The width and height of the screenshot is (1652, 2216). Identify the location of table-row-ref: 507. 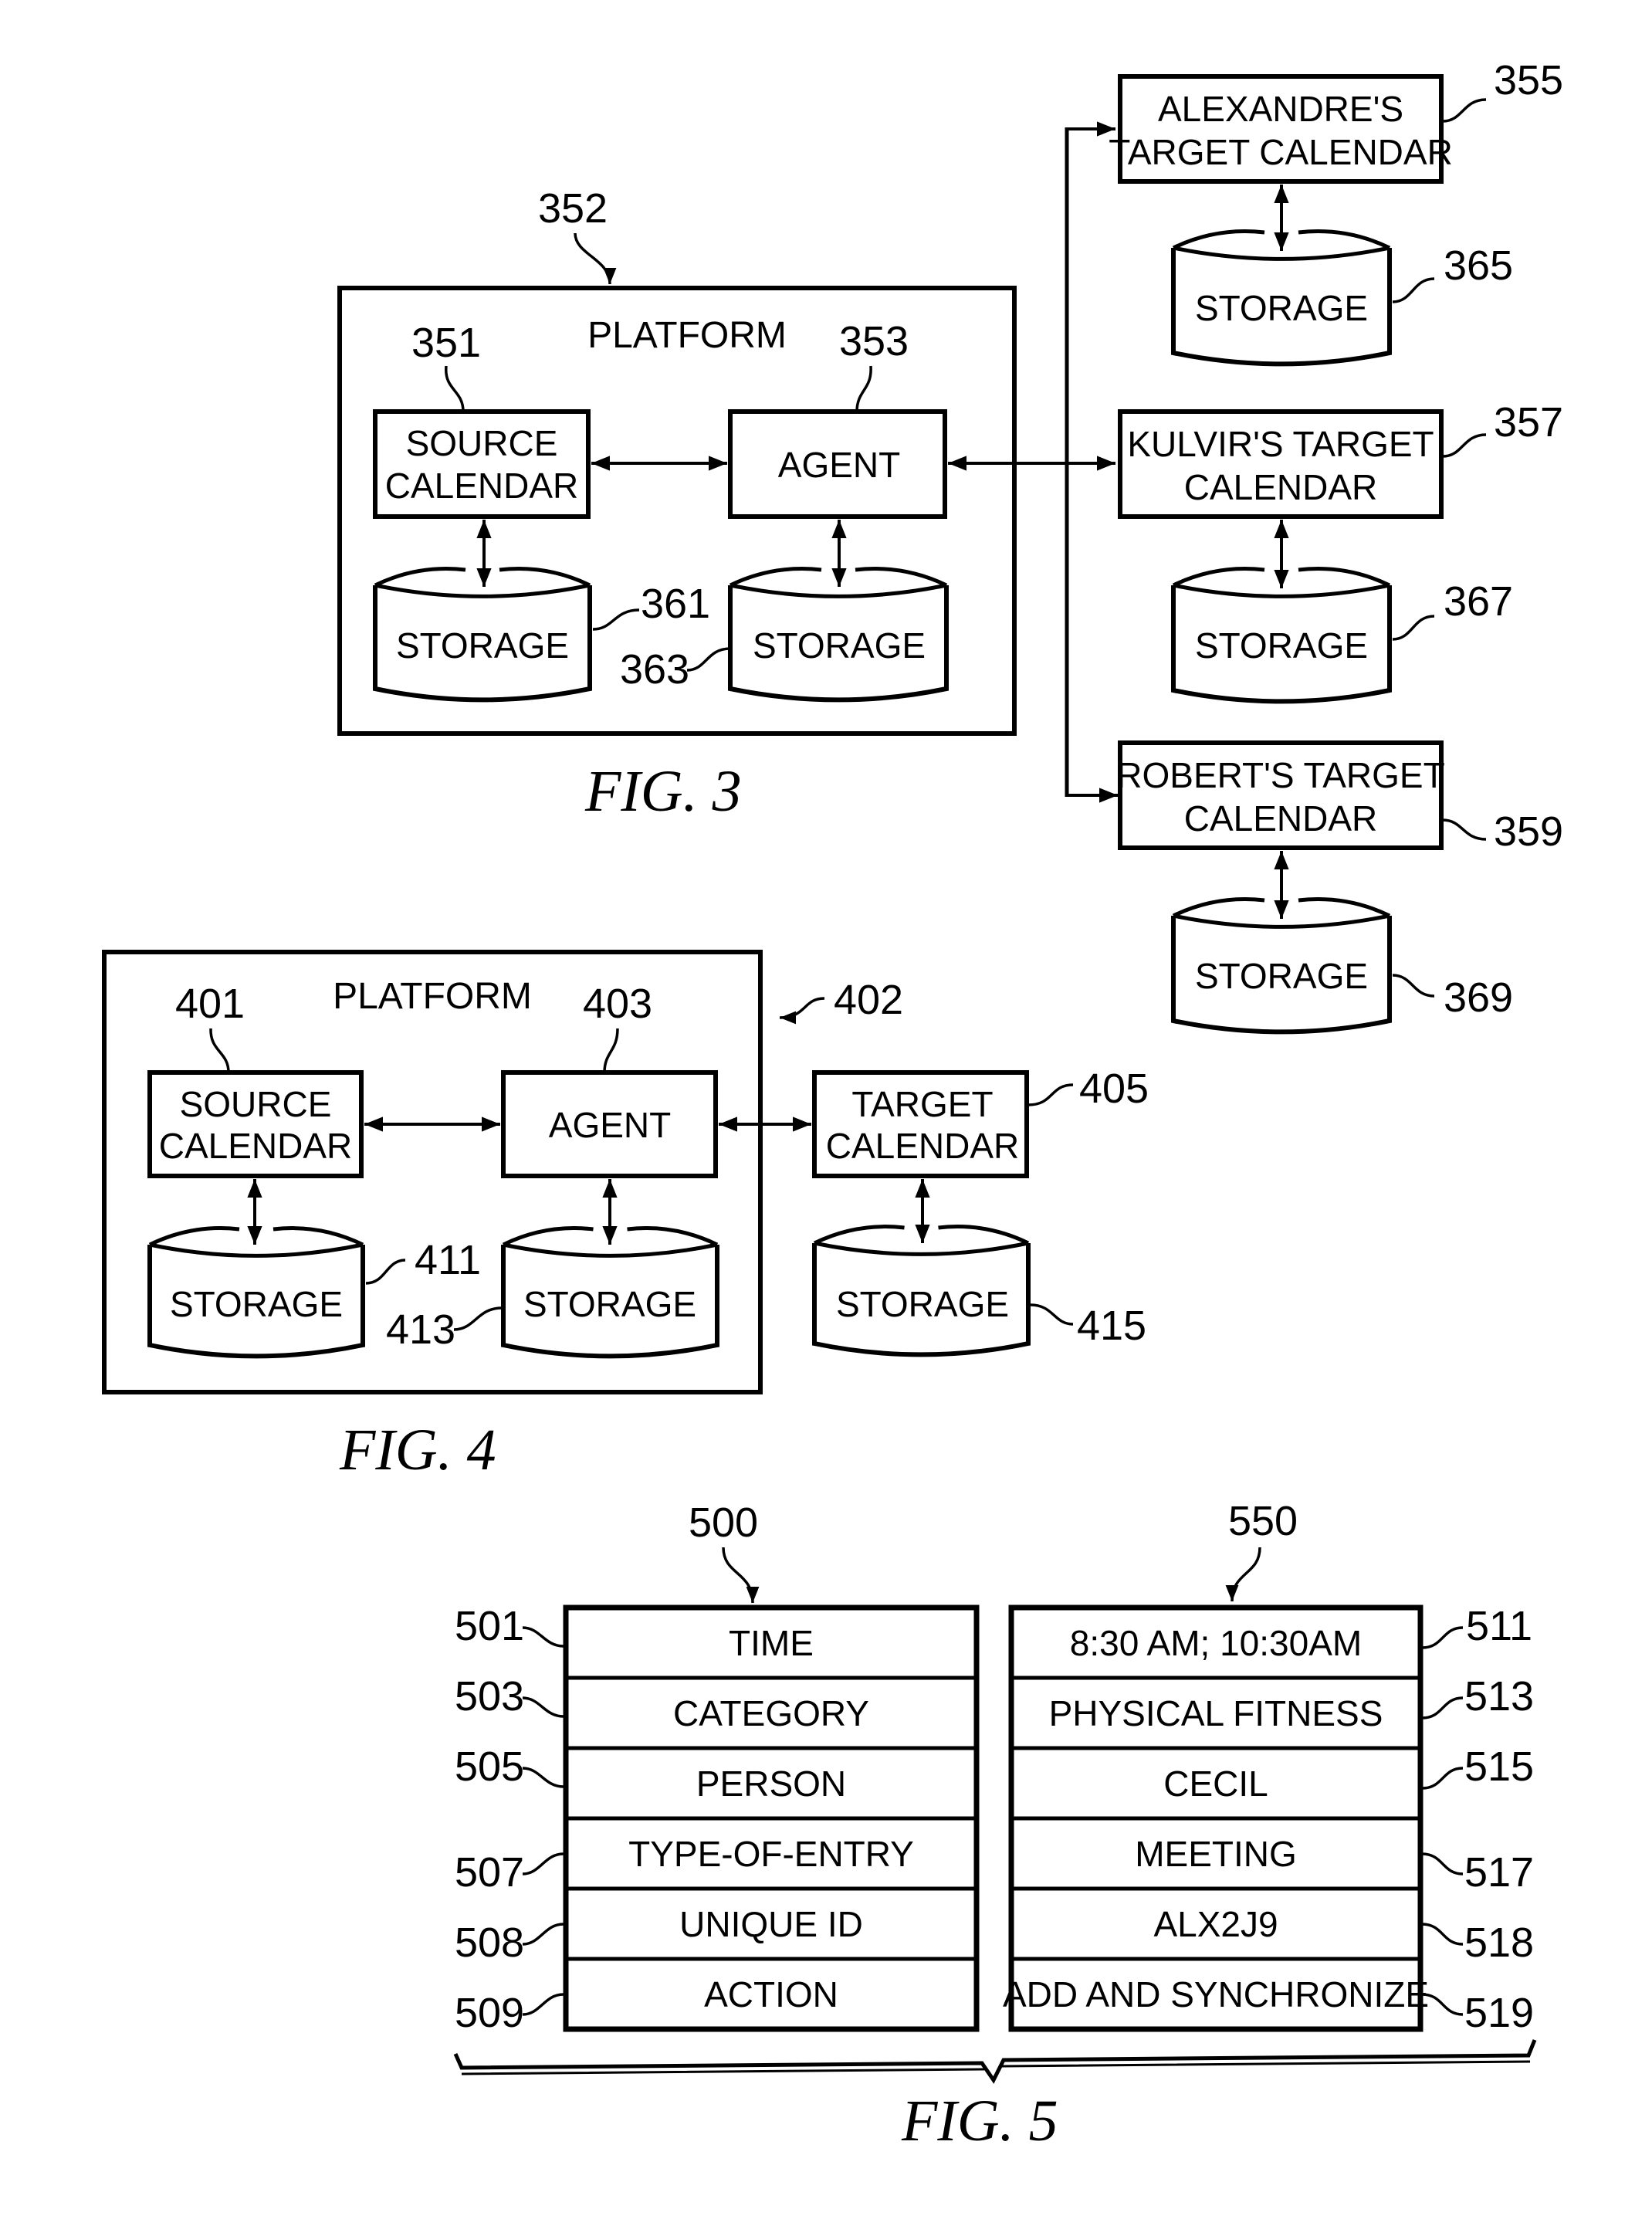
(490, 1872).